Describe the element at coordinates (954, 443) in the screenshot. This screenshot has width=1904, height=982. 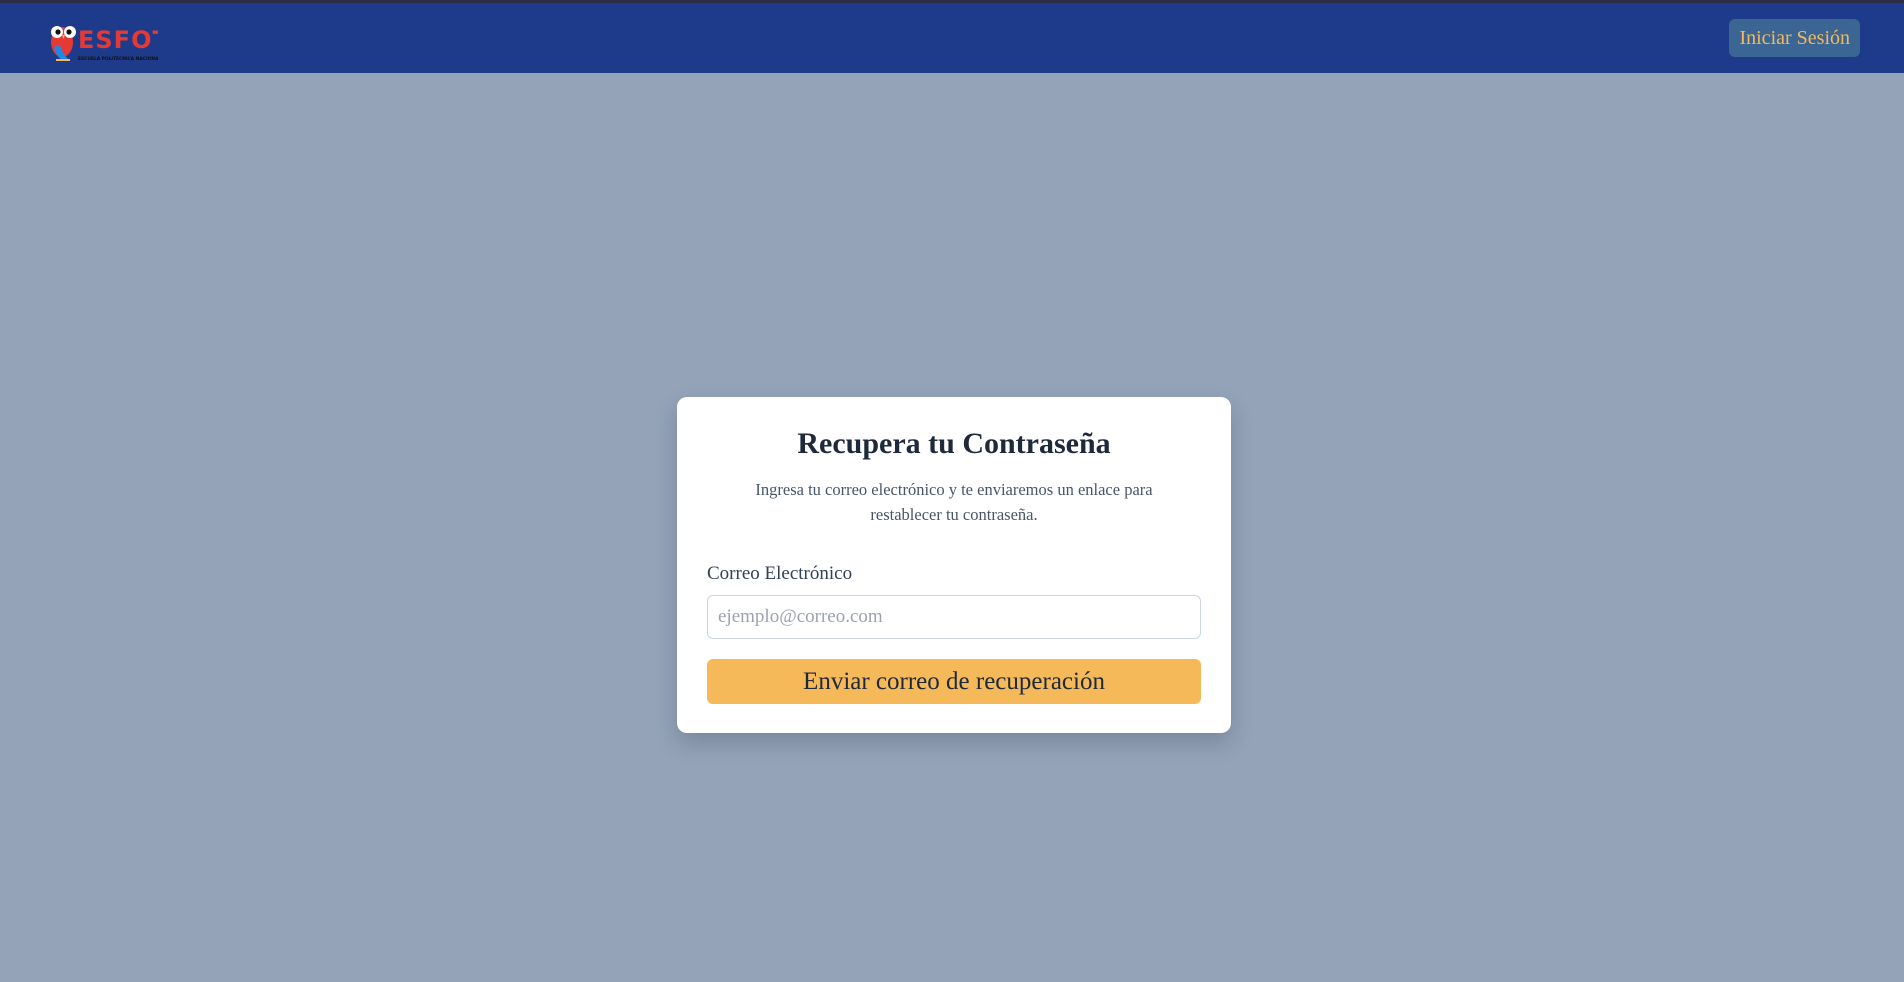
I see `page-title: Recupera tu Contraseña` at that location.